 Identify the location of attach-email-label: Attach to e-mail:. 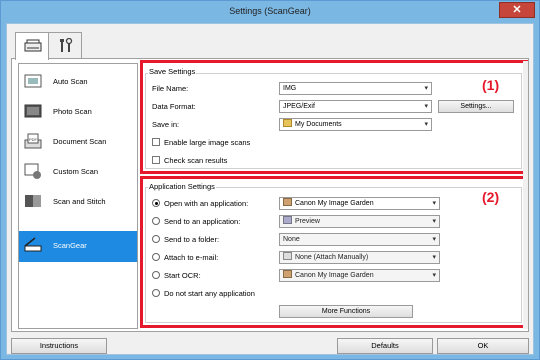
(191, 257).